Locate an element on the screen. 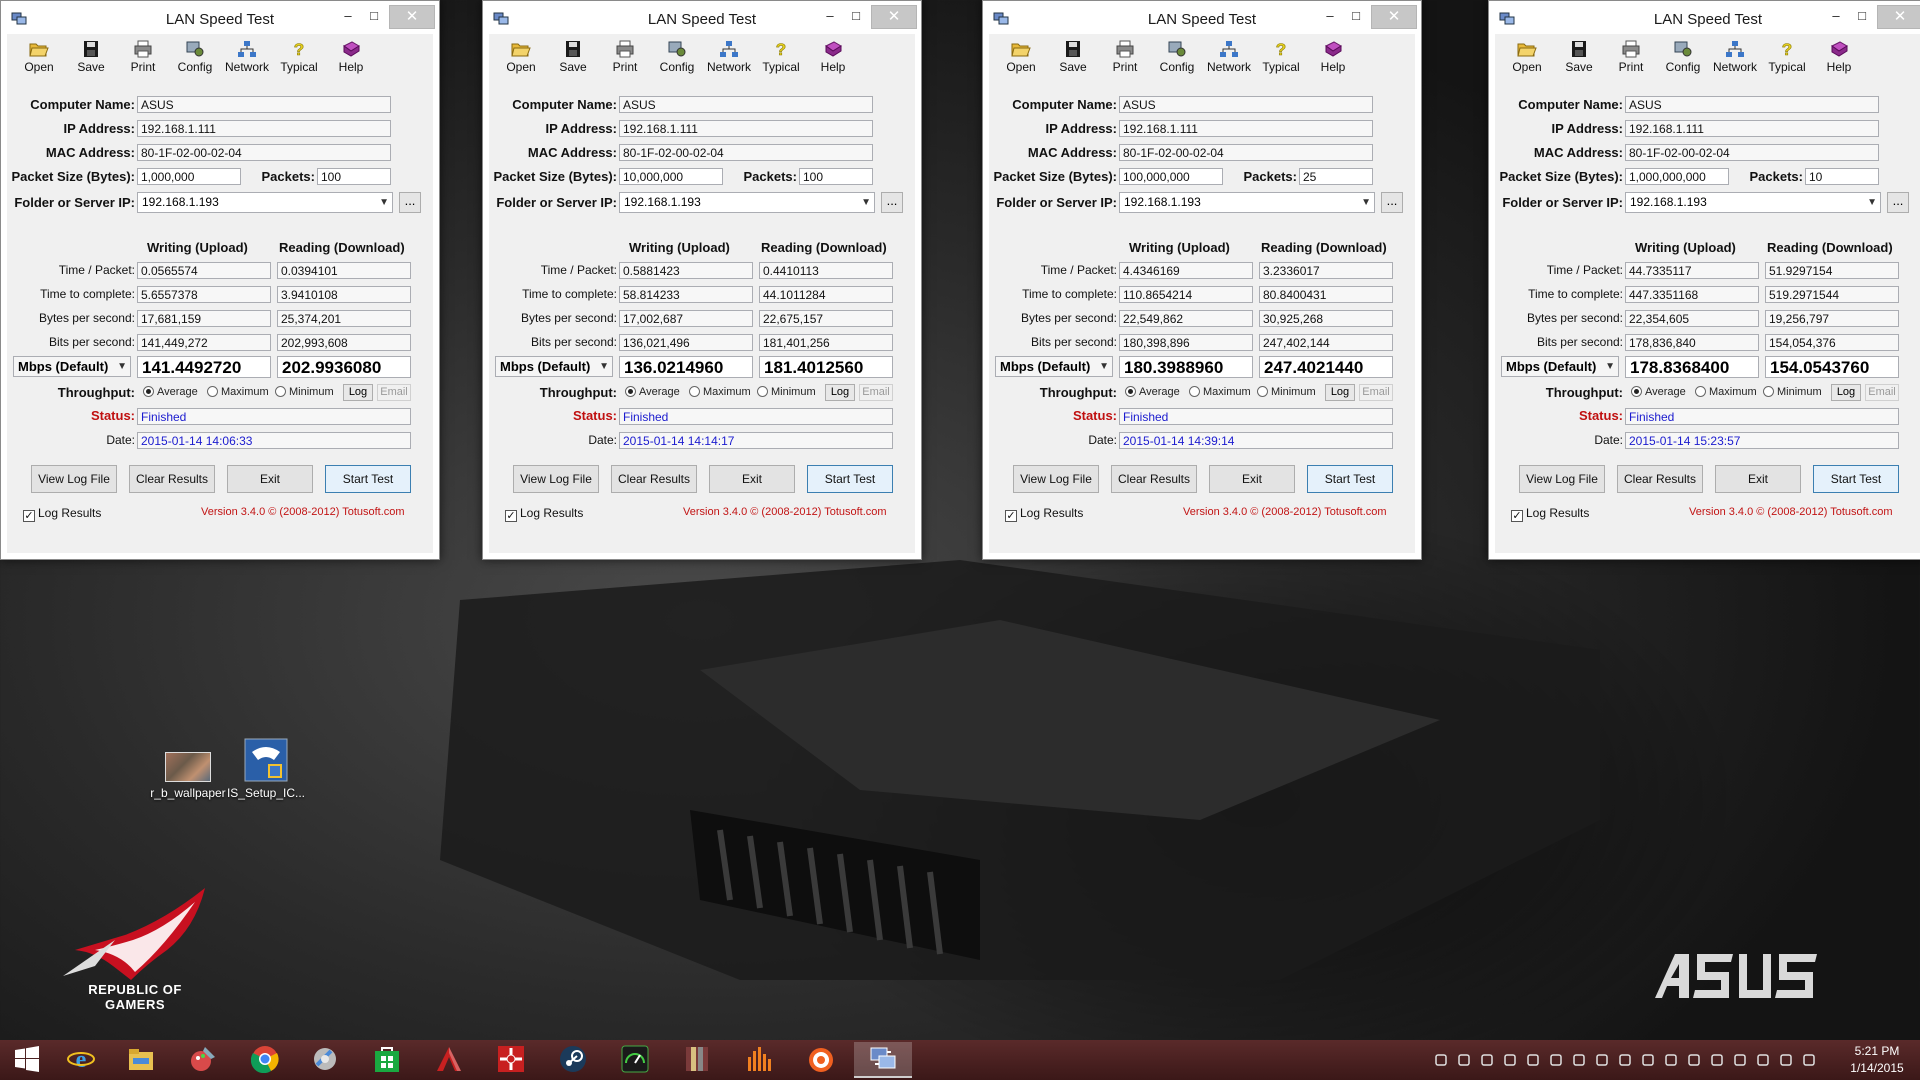 The image size is (1920, 1080). tray-globe-icon is located at coordinates (1625, 1060).